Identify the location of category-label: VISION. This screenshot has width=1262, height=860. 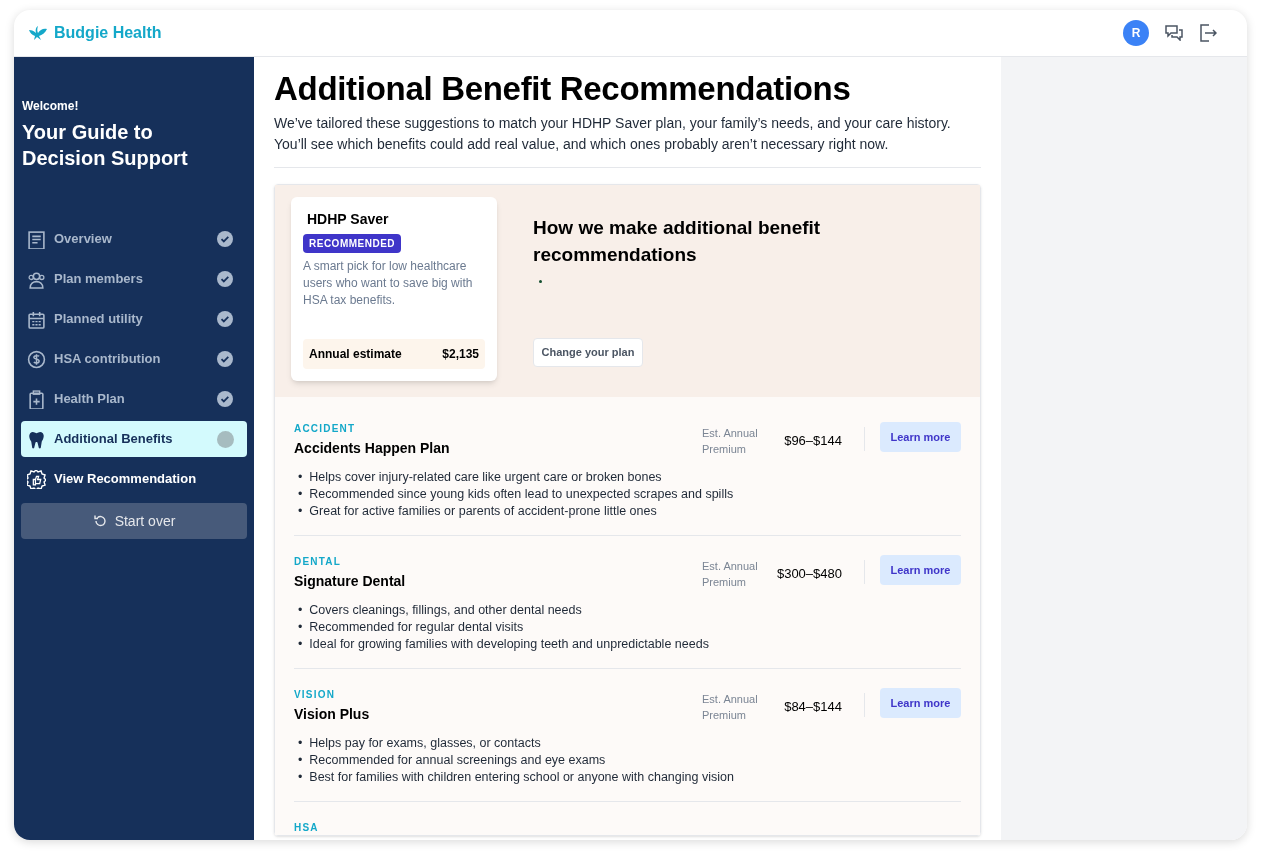
(315, 695).